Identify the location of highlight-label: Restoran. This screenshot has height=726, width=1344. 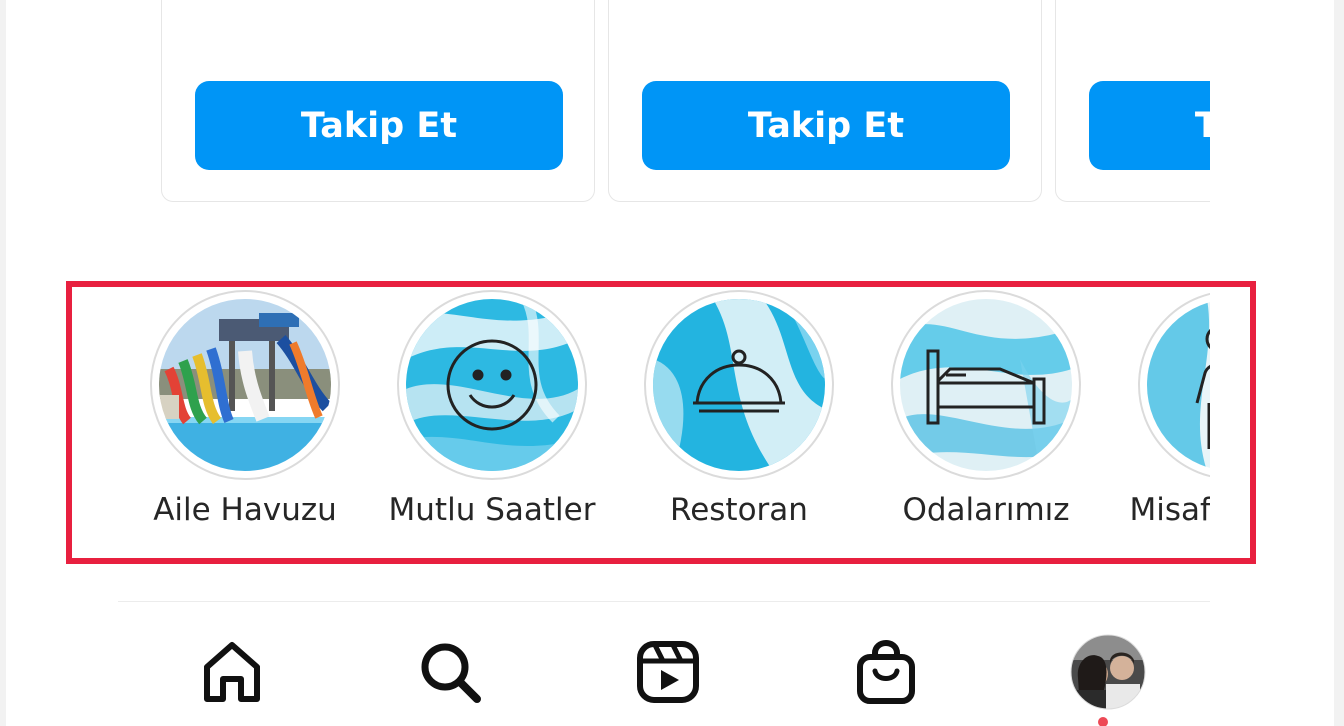
(739, 510).